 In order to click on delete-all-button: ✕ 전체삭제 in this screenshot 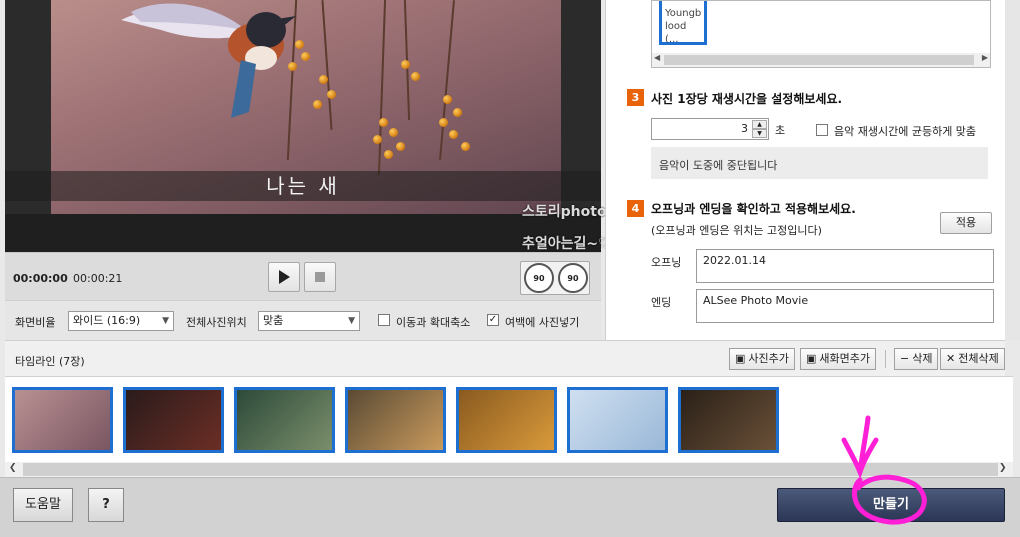, I will do `click(972, 359)`.